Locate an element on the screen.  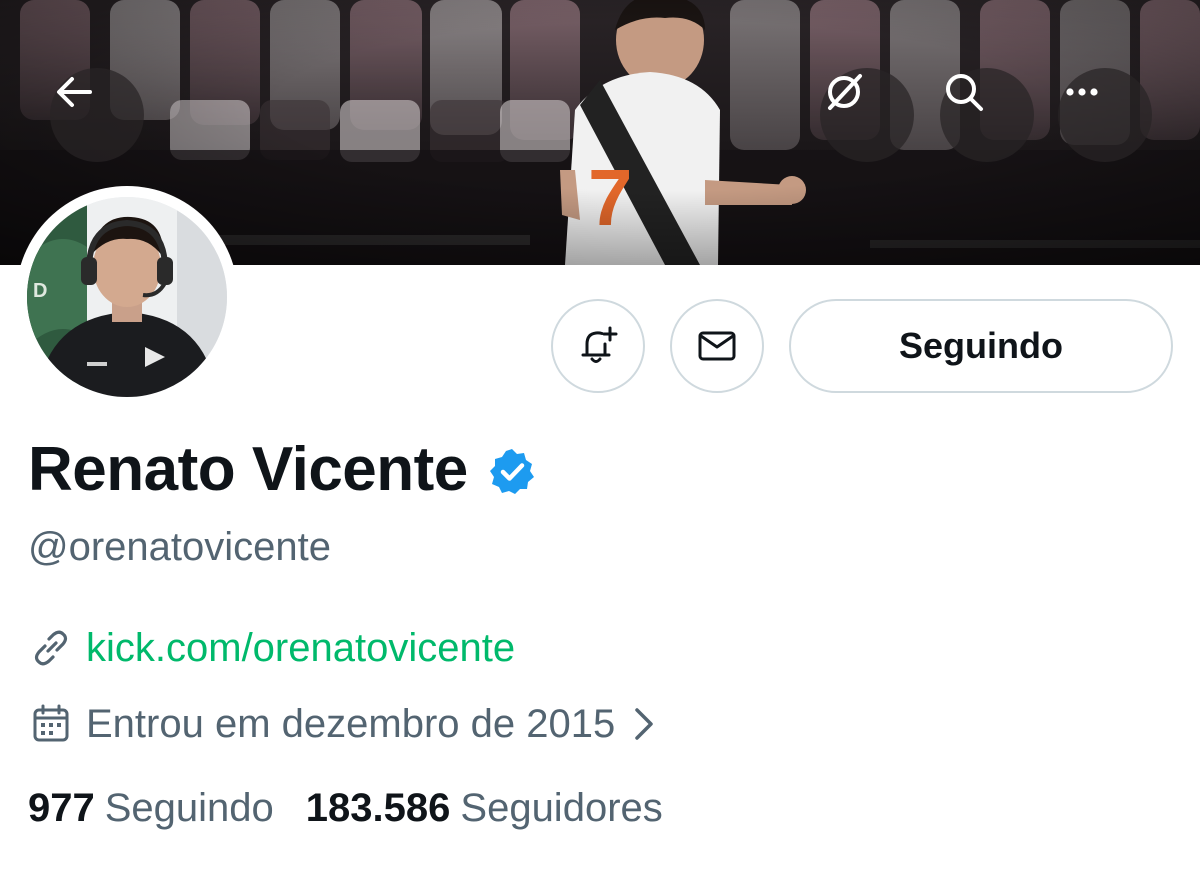
following-stat: 977 Seguindo is located at coordinates (151, 808).